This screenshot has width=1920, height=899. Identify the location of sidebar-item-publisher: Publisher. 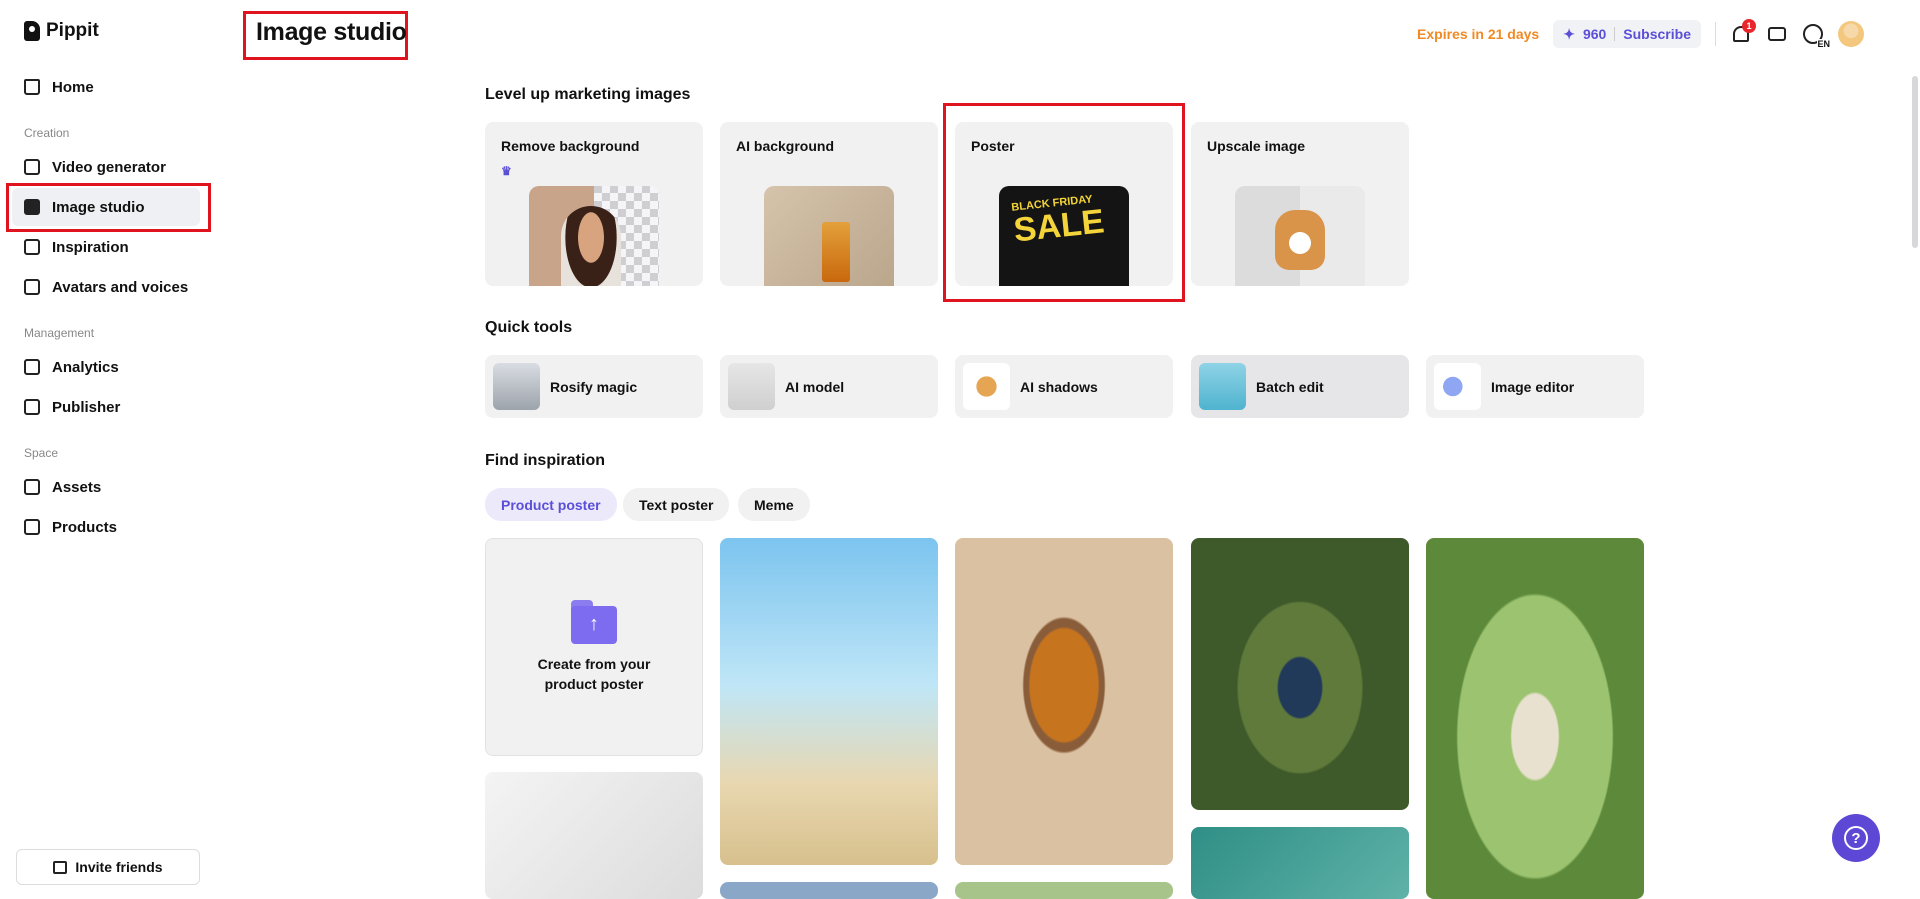
(106, 407).